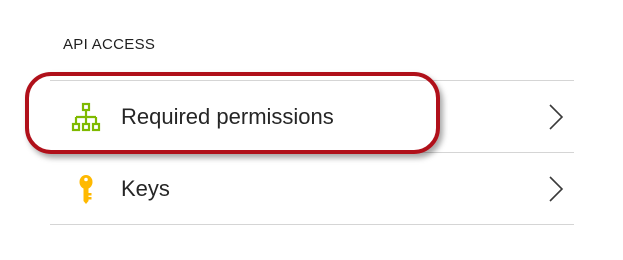  I want to click on menu-item-label: Required permissions, so click(227, 116).